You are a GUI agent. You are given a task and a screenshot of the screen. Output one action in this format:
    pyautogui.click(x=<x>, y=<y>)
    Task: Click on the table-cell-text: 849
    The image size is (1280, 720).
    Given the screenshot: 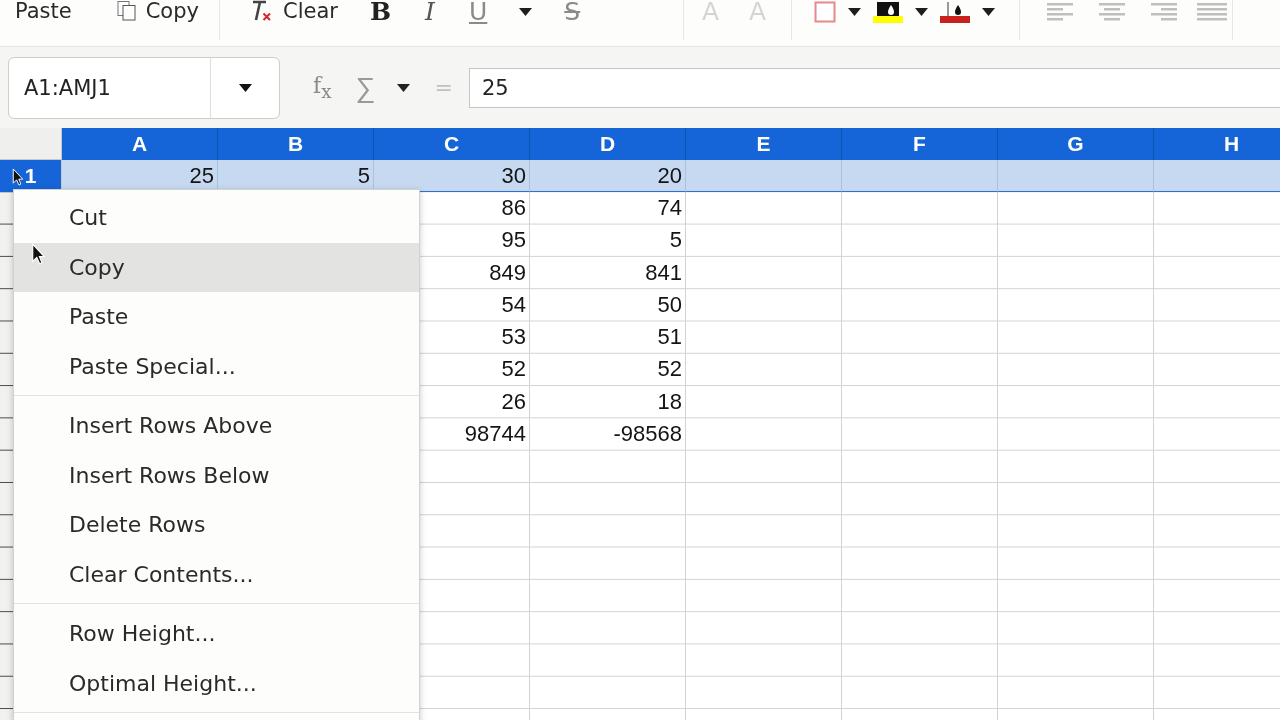 What is the action you would take?
    pyautogui.click(x=507, y=272)
    